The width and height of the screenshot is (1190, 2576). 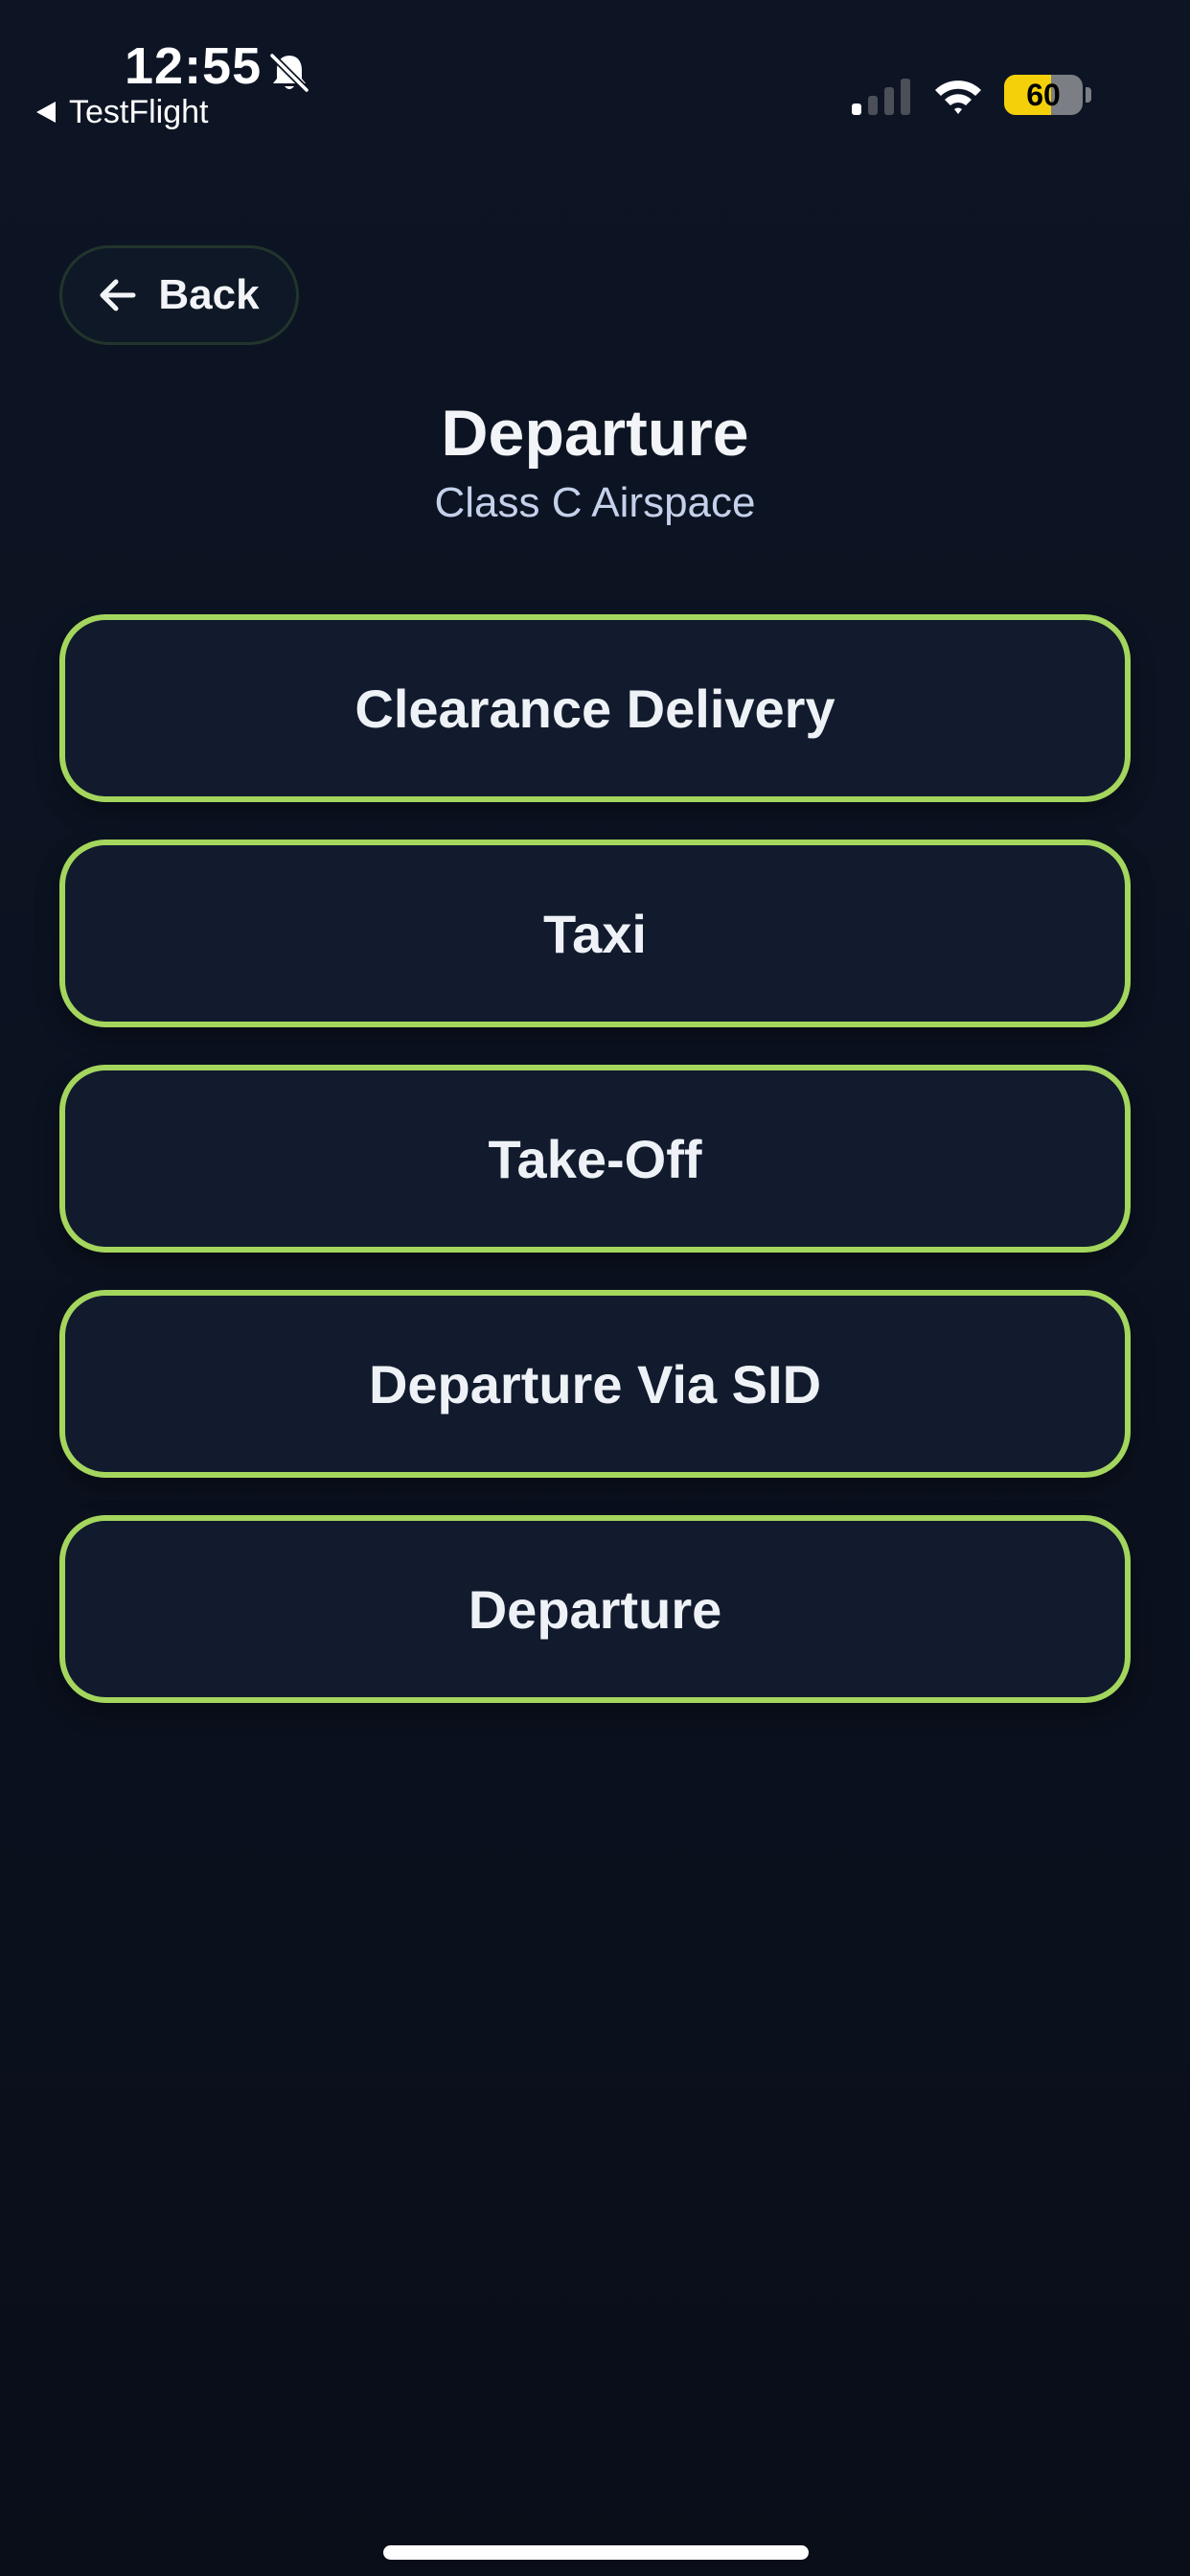 I want to click on testflight-label: TestFlight, so click(x=139, y=112).